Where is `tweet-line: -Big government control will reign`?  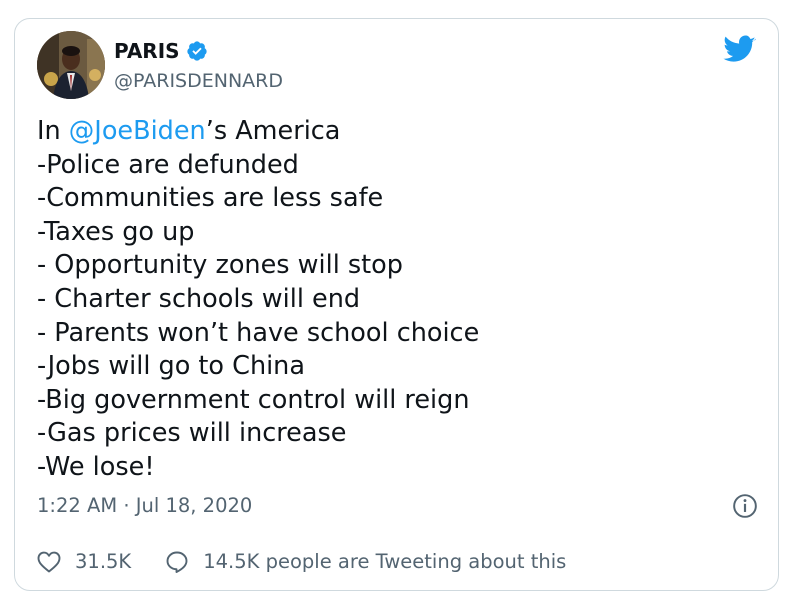 tweet-line: -Big government control will reign is located at coordinates (253, 399).